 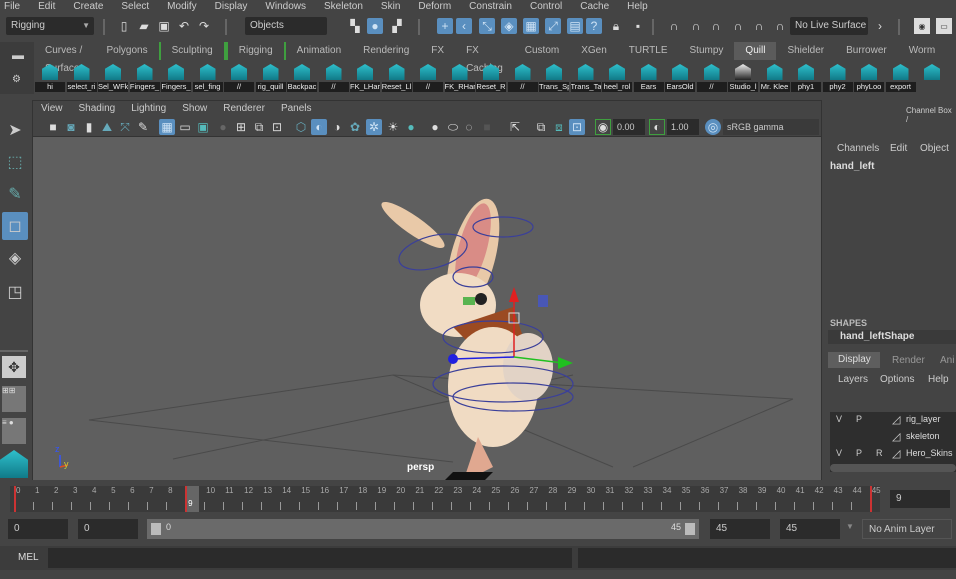 What do you see at coordinates (559, 127) in the screenshot?
I see `xray-joints-icon: ⧈` at bounding box center [559, 127].